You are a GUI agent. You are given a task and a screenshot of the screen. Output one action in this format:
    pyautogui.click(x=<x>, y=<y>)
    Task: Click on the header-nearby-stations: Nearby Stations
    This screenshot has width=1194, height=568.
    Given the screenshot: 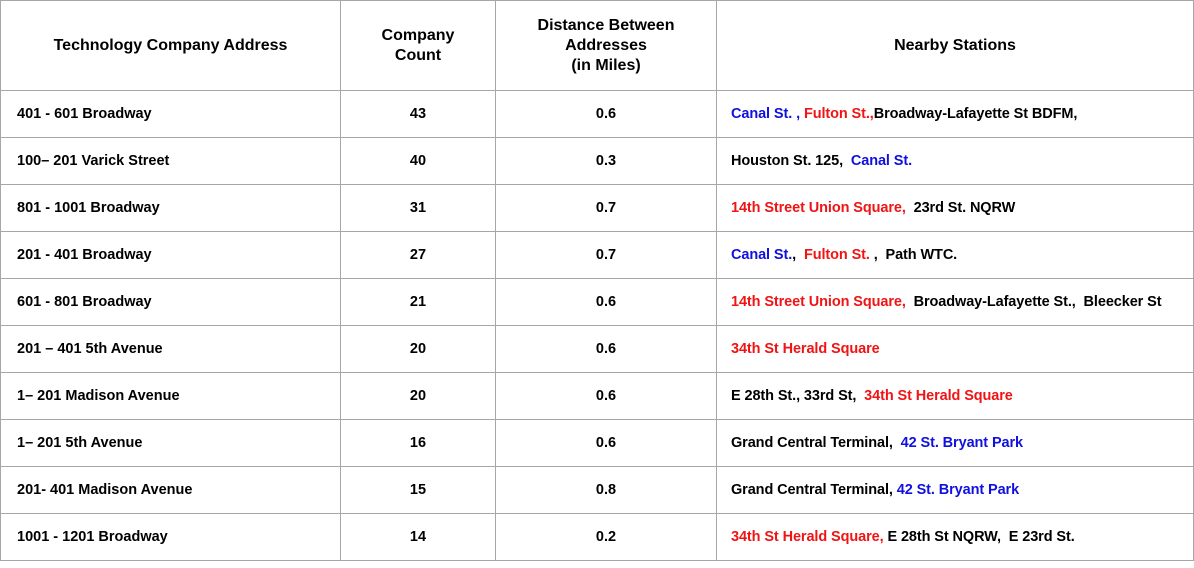 What is the action you would take?
    pyautogui.click(x=955, y=45)
    